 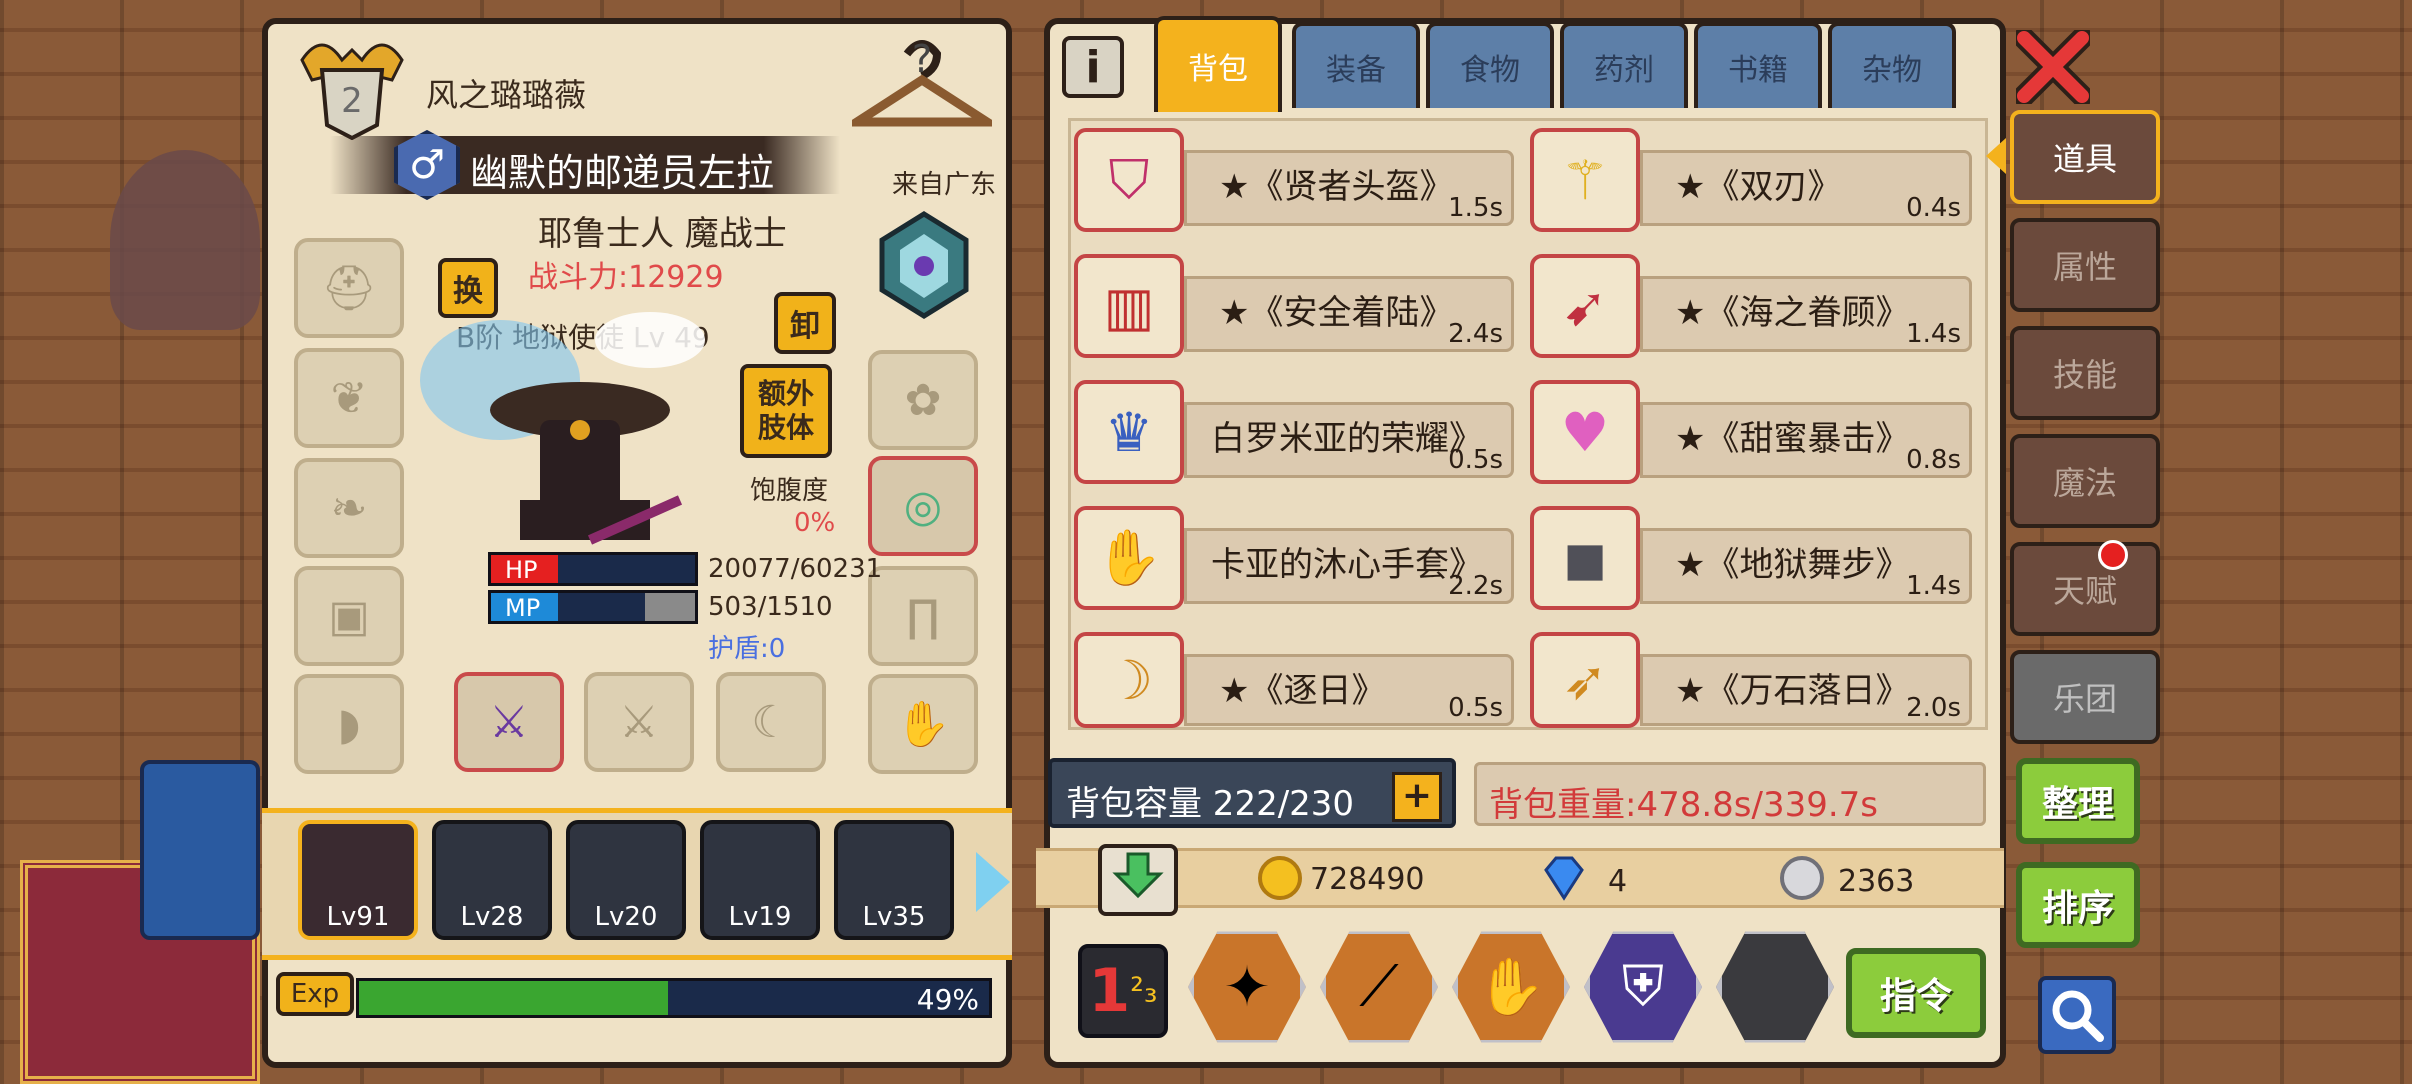 What do you see at coordinates (922, 84) in the screenshot?
I see `wardrobe-hanger-icon: ?` at bounding box center [922, 84].